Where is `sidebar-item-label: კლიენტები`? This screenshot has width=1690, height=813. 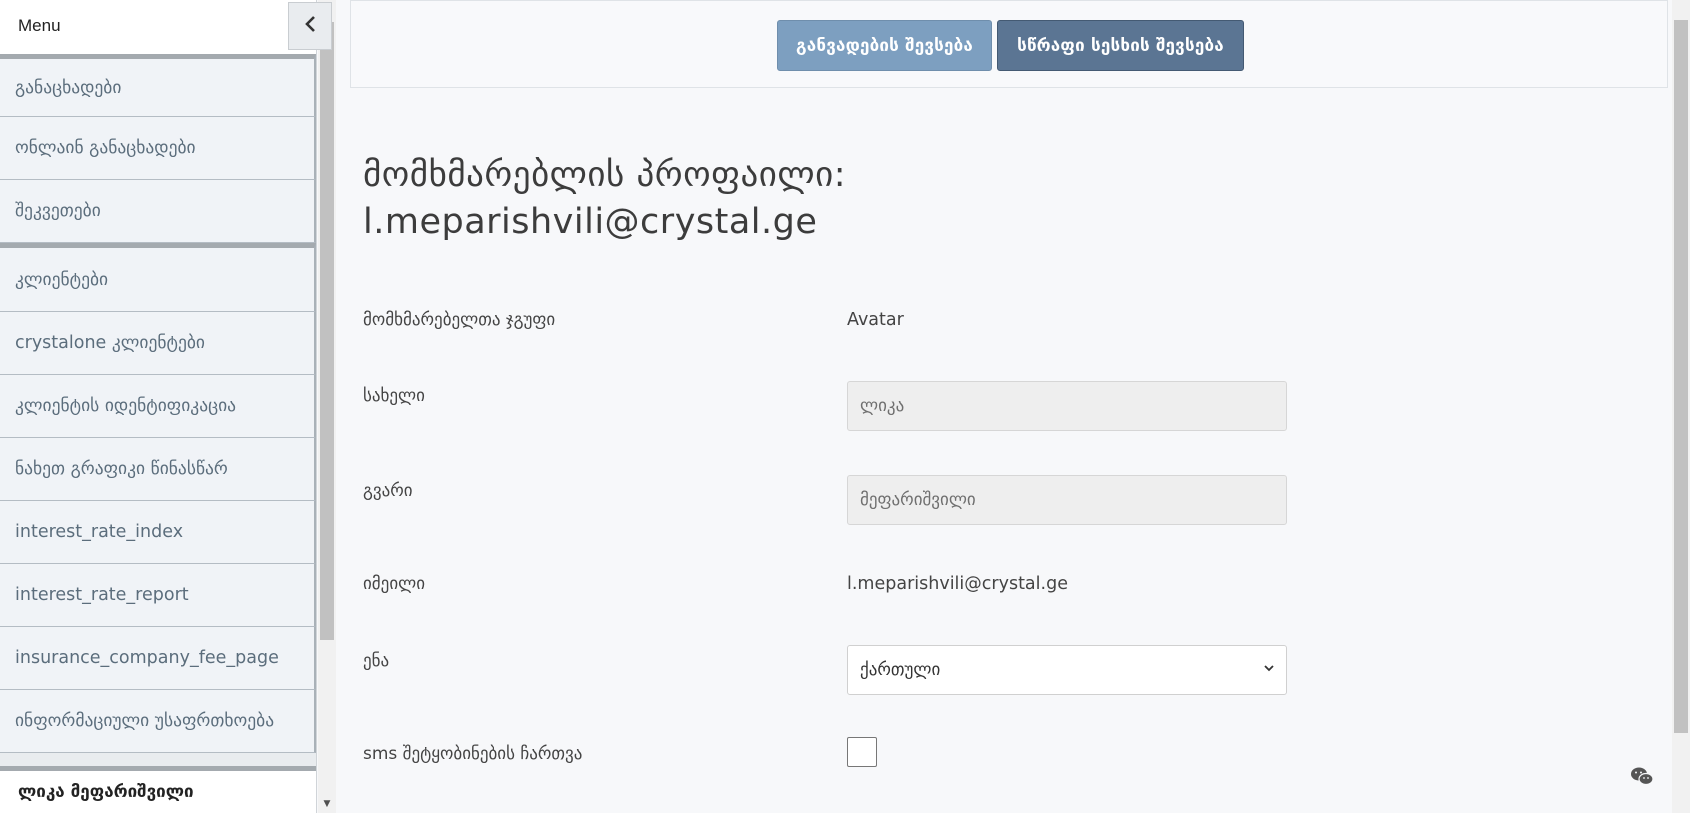 sidebar-item-label: კლიენტები is located at coordinates (62, 279).